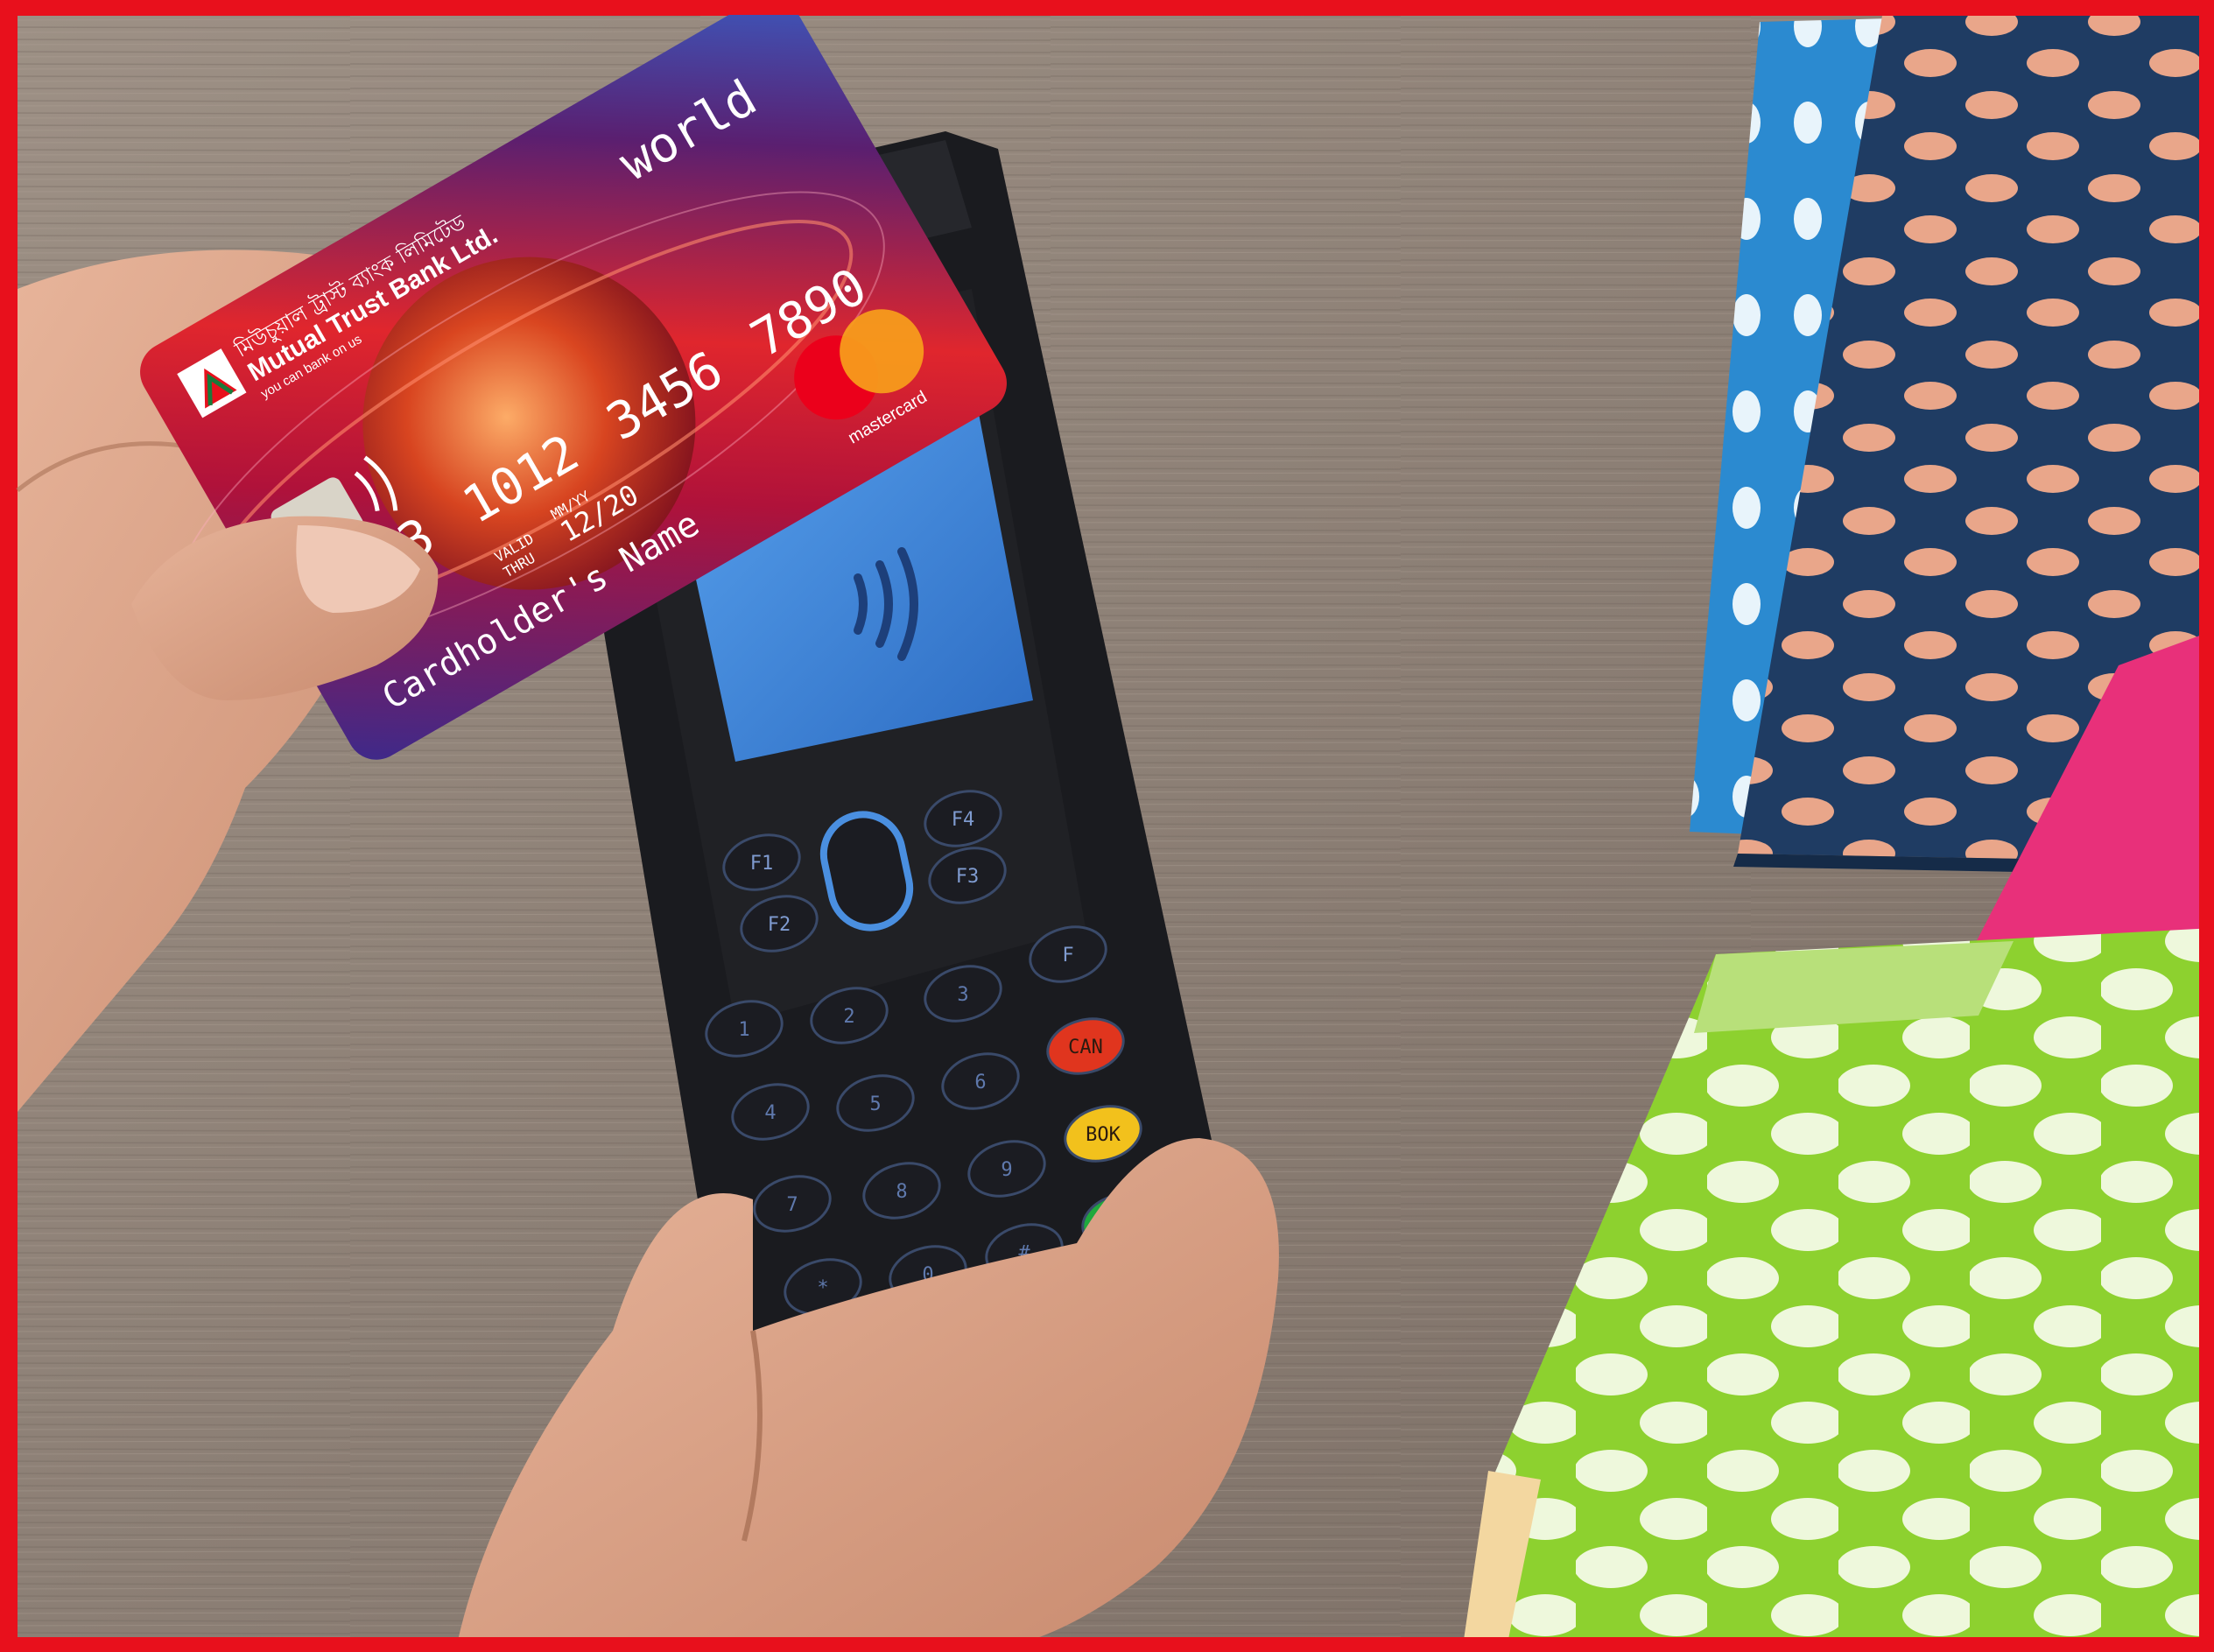 Image resolution: width=2214 pixels, height=1652 pixels. Describe the element at coordinates (762, 864) in the screenshot. I see `svg-text: F1` at that location.